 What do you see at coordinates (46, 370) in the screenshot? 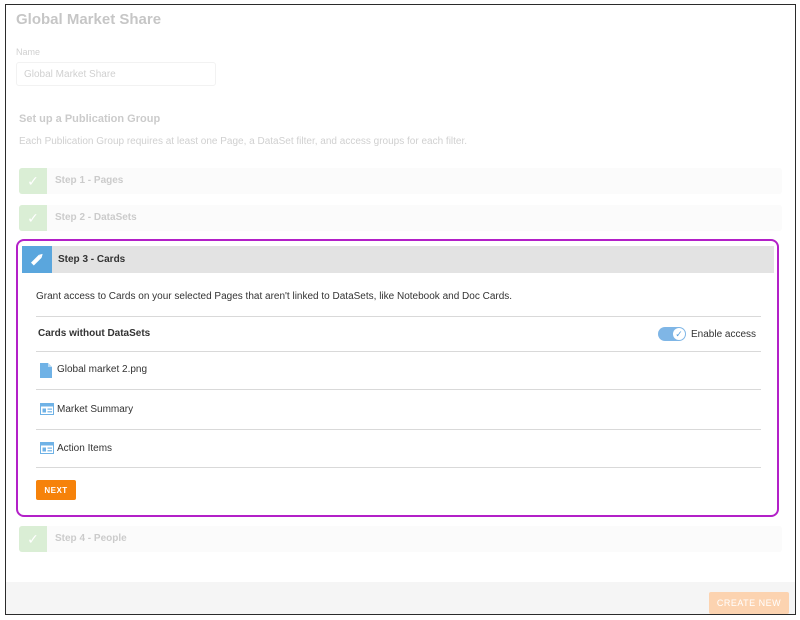
I see `document-icon` at bounding box center [46, 370].